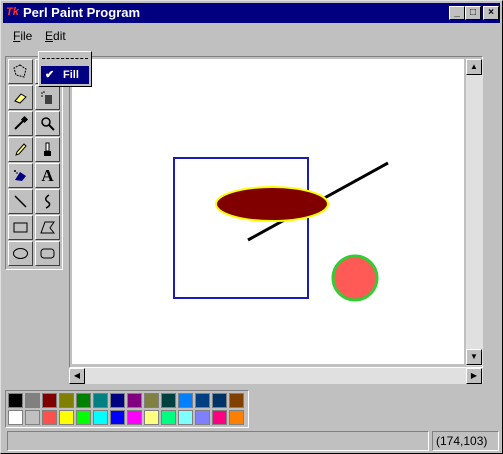  I want to click on scroll-left-button: ◀, so click(77, 376).